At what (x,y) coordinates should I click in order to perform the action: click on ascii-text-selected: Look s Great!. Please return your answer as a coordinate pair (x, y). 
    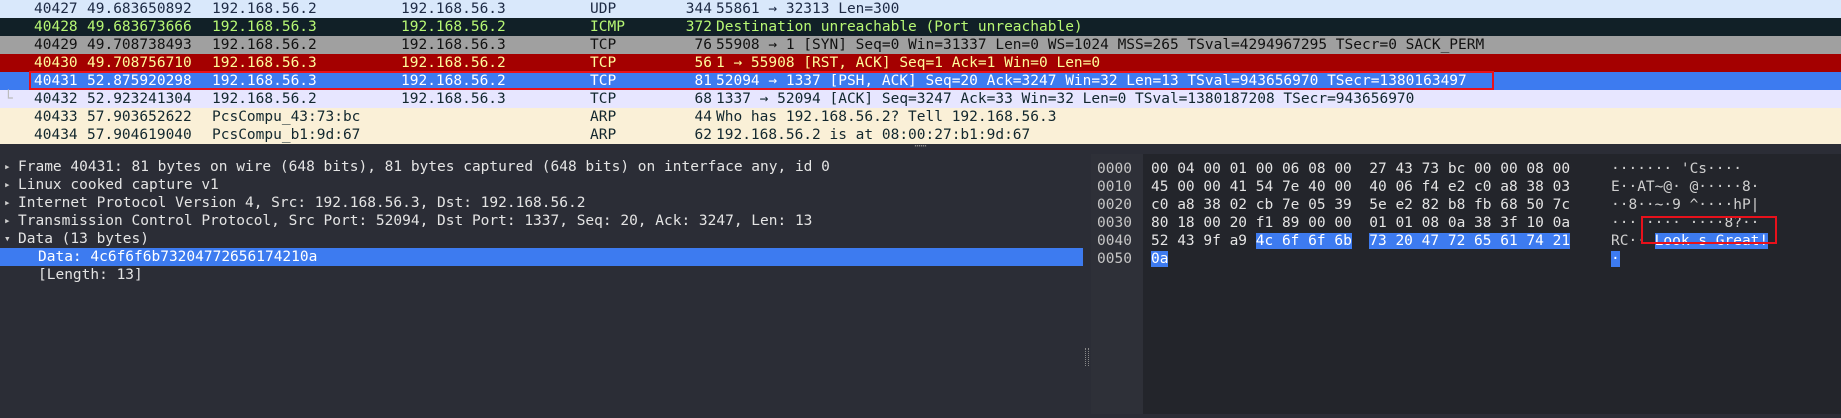
    Looking at the image, I should click on (1711, 241).